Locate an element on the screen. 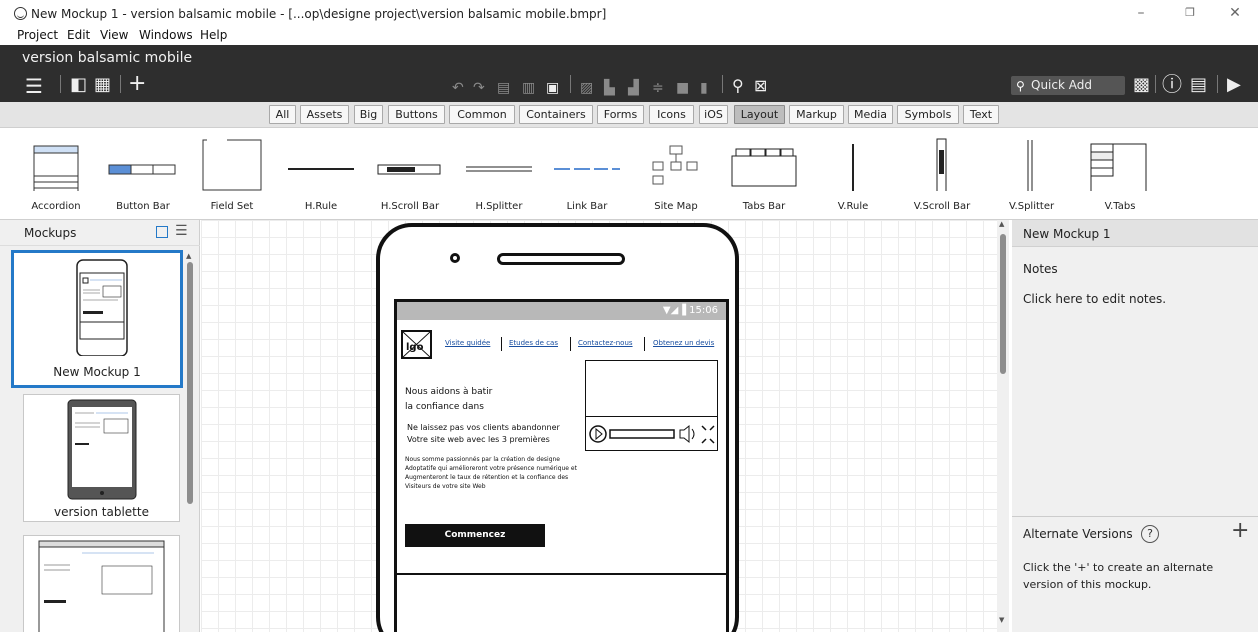  mockup-card-label: version tablette is located at coordinates (101, 512).